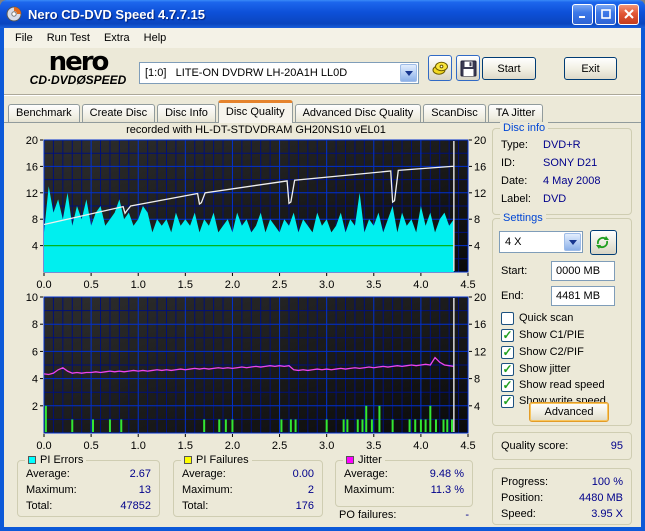  Describe the element at coordinates (144, 490) in the screenshot. I see `pi-errors-maximum-value: 13` at that location.